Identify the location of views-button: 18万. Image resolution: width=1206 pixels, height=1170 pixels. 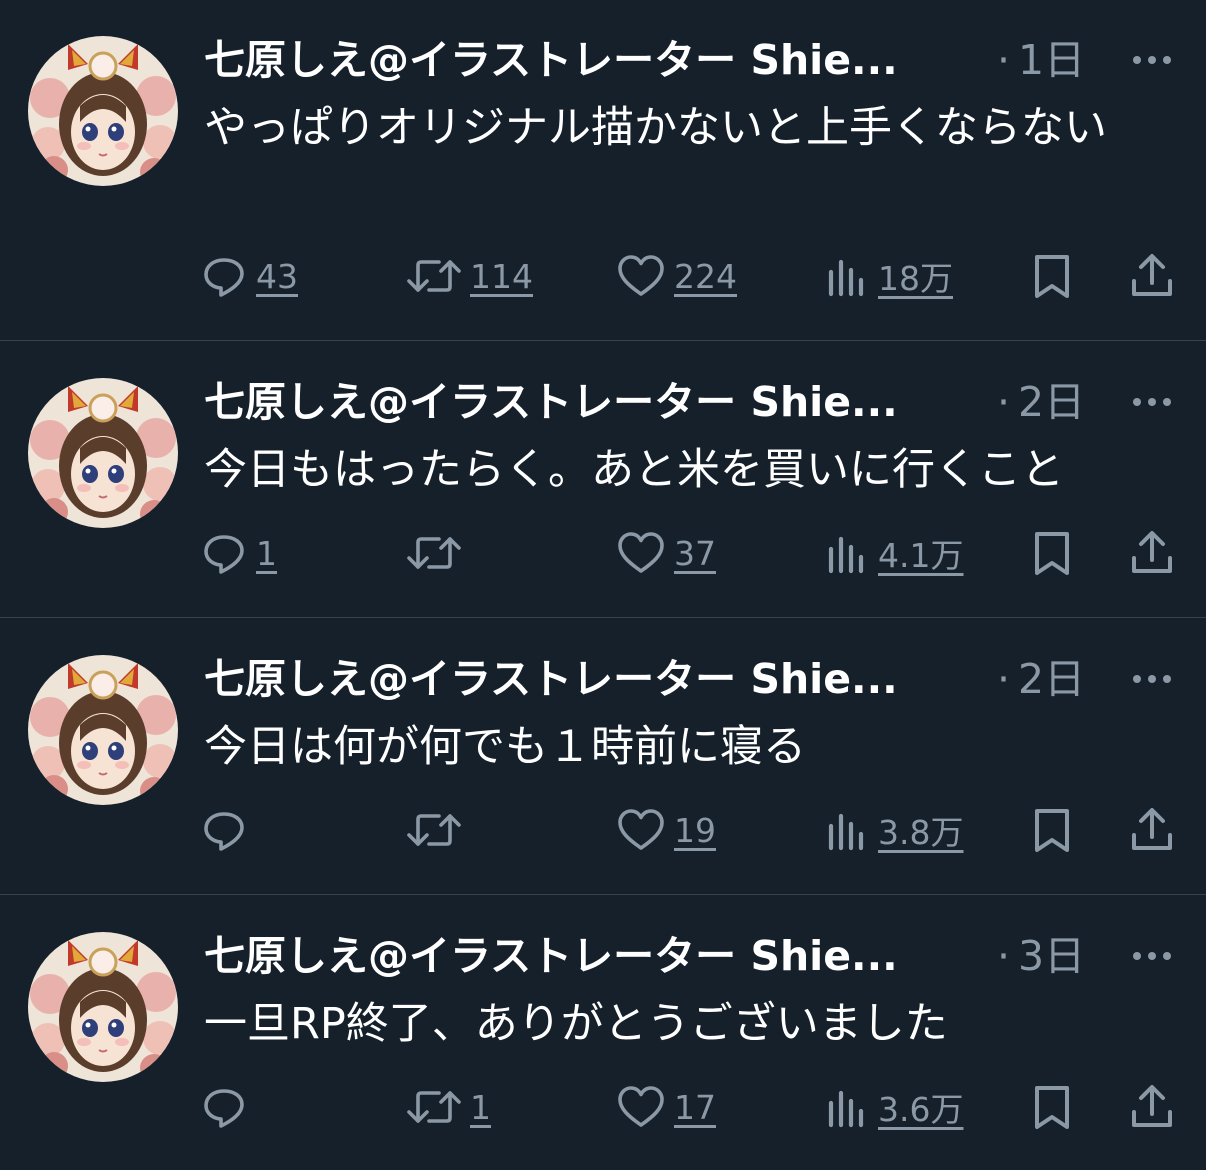
(888, 276).